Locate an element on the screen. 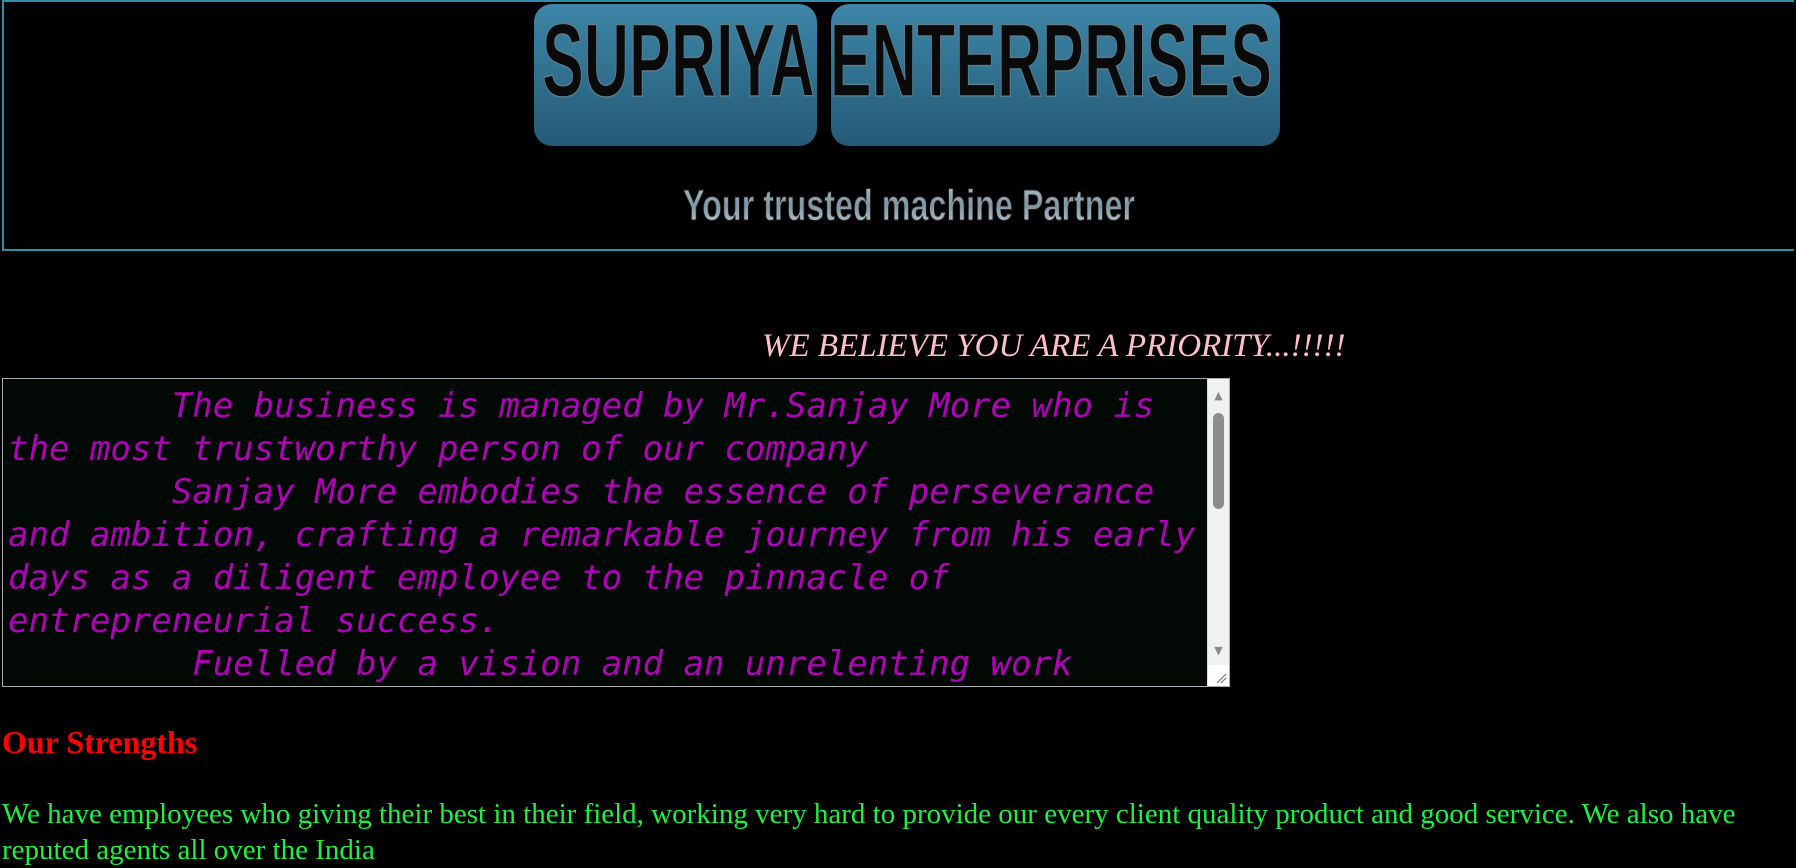 This screenshot has width=1796, height=868. tagline-graphic: Your trusted machine Partner is located at coordinates (909, 202).